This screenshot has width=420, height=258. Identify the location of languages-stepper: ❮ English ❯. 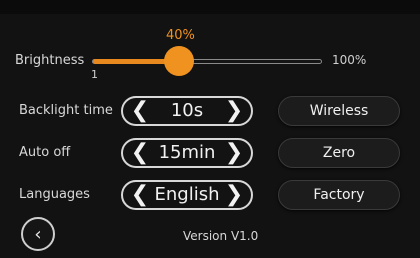
(187, 195).